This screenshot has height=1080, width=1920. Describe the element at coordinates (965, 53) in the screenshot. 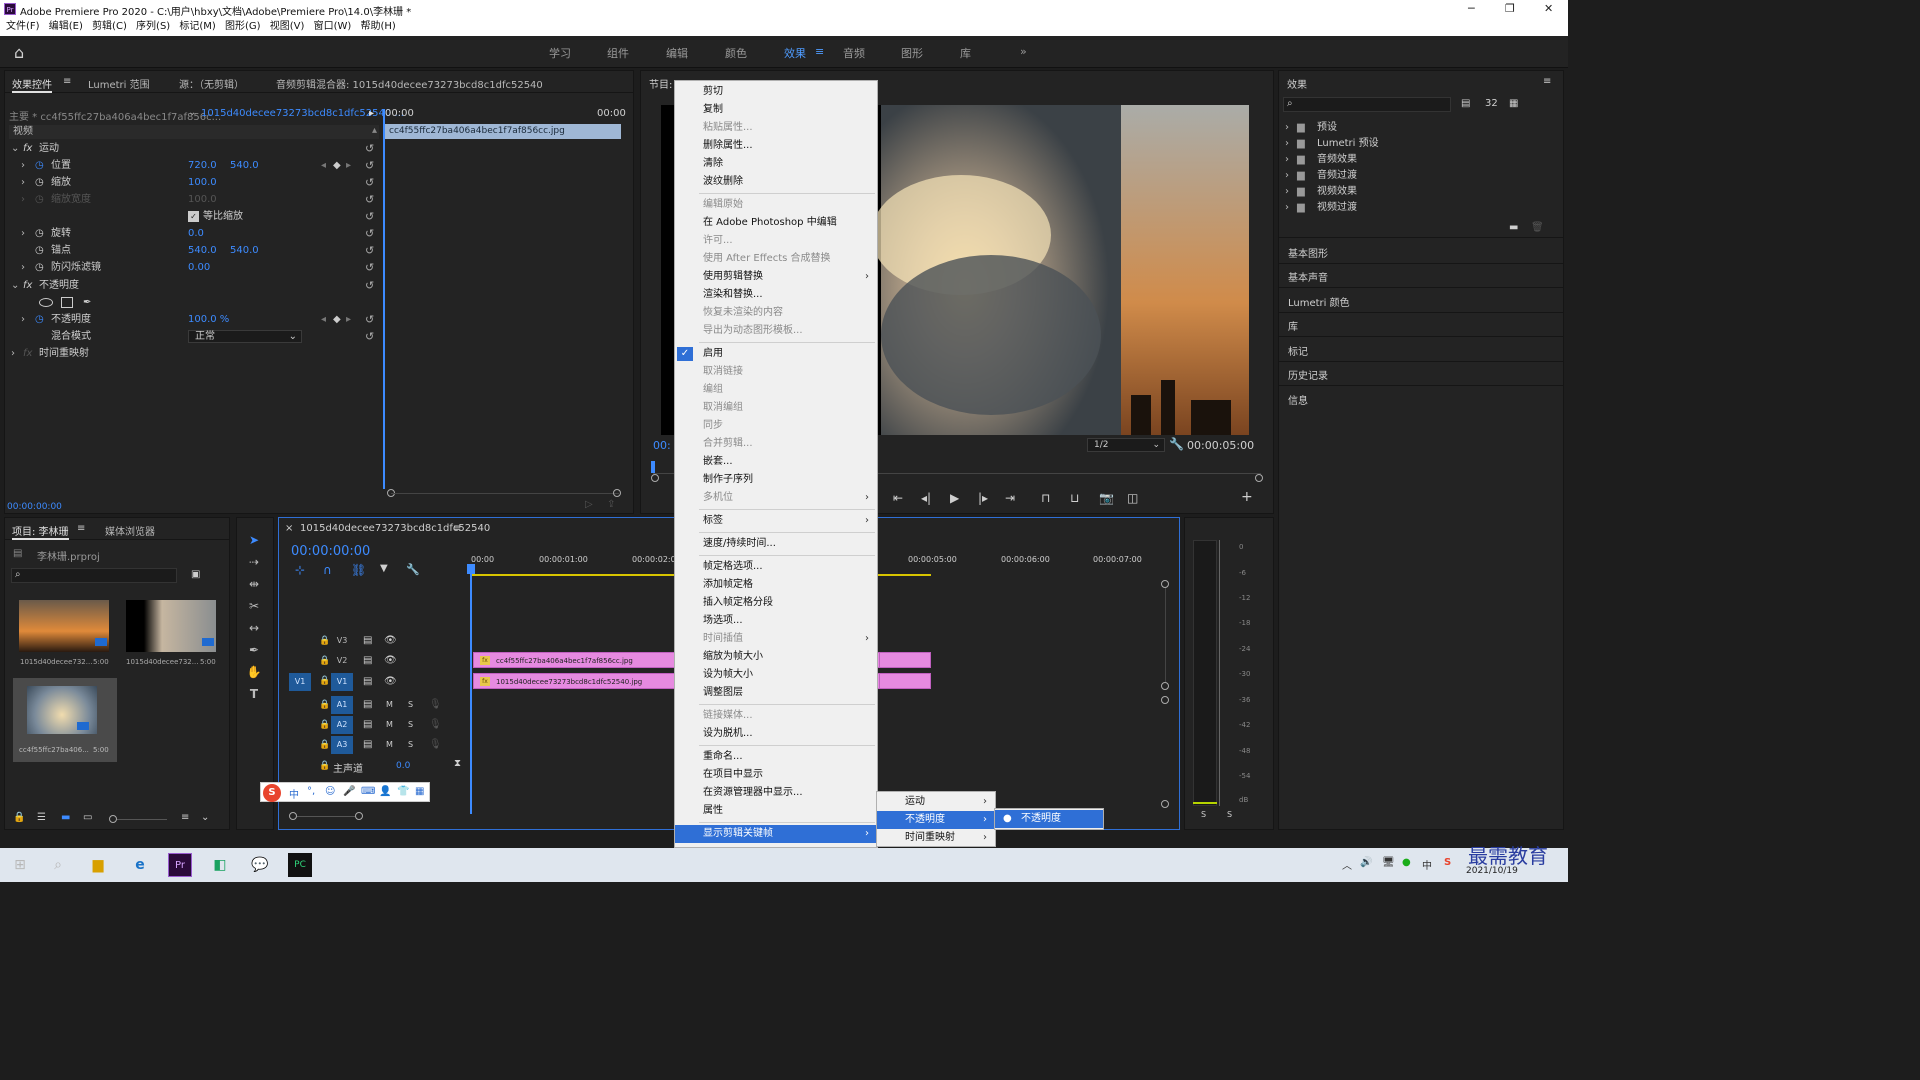

I see `workspace-libraries: 库` at that location.